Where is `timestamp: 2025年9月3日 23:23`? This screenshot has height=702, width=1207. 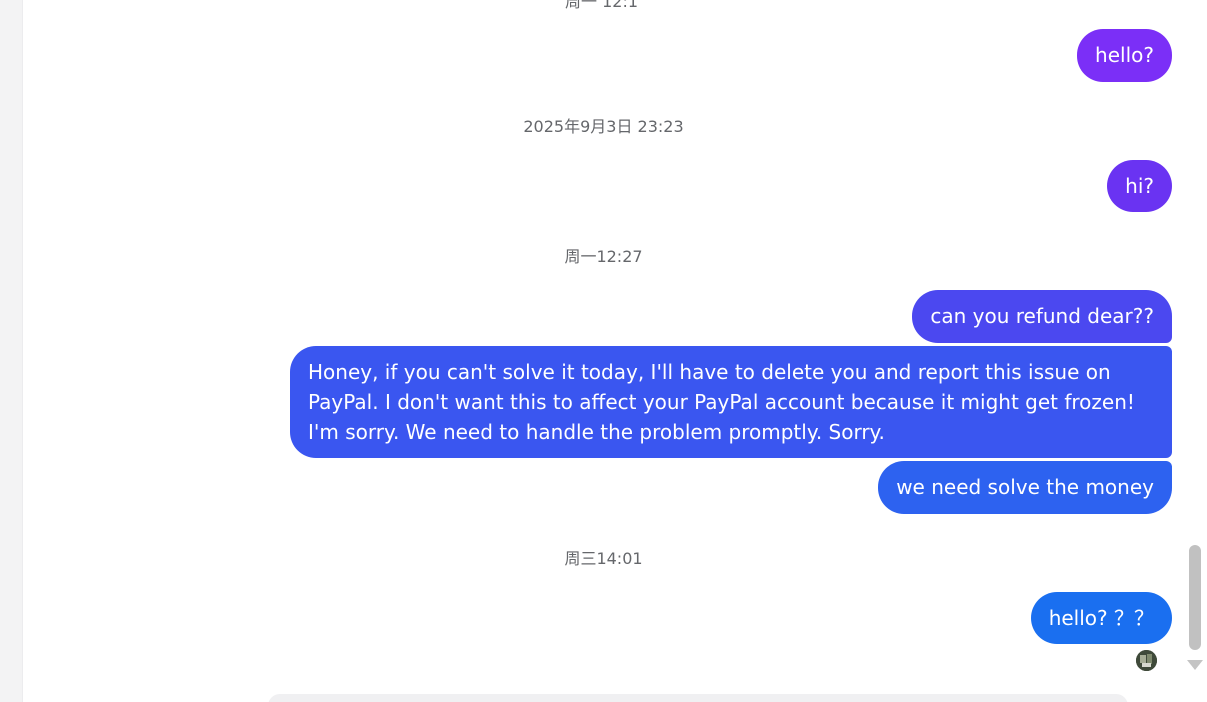
timestamp: 2025年9月3日 23:23 is located at coordinates (603, 126).